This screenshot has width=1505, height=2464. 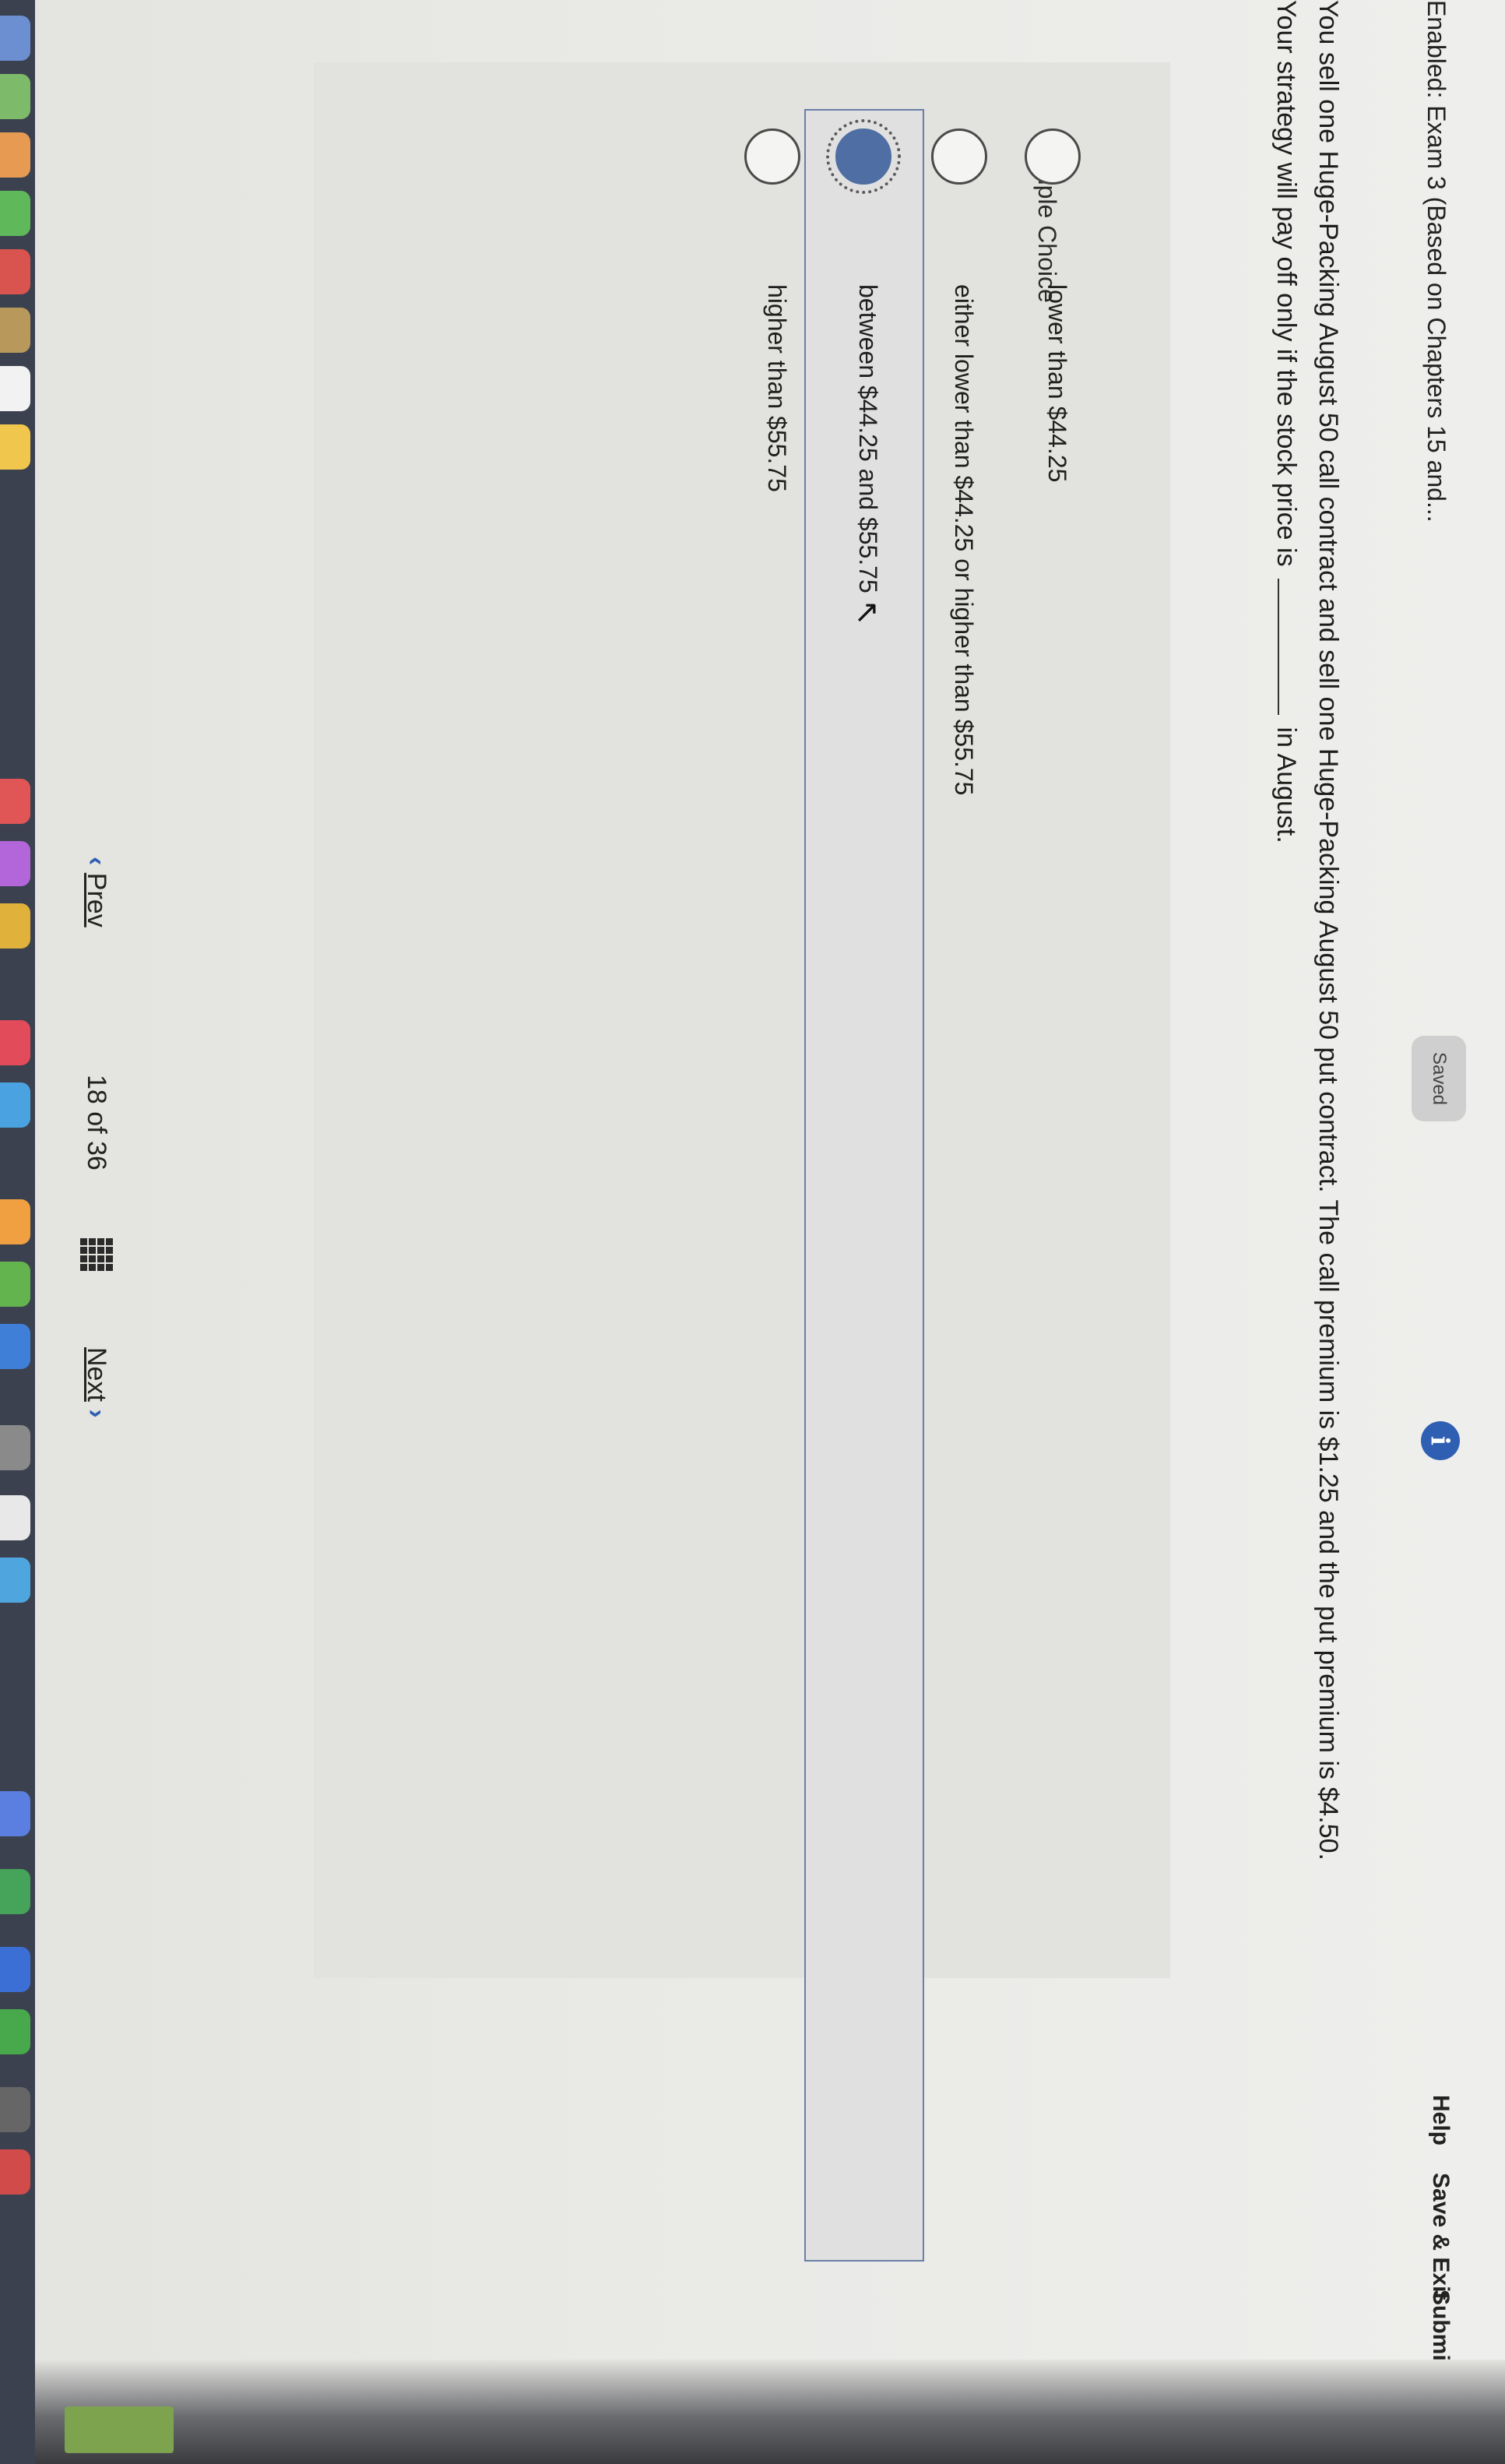 What do you see at coordinates (15, 388) in the screenshot?
I see `reminders-icon` at bounding box center [15, 388].